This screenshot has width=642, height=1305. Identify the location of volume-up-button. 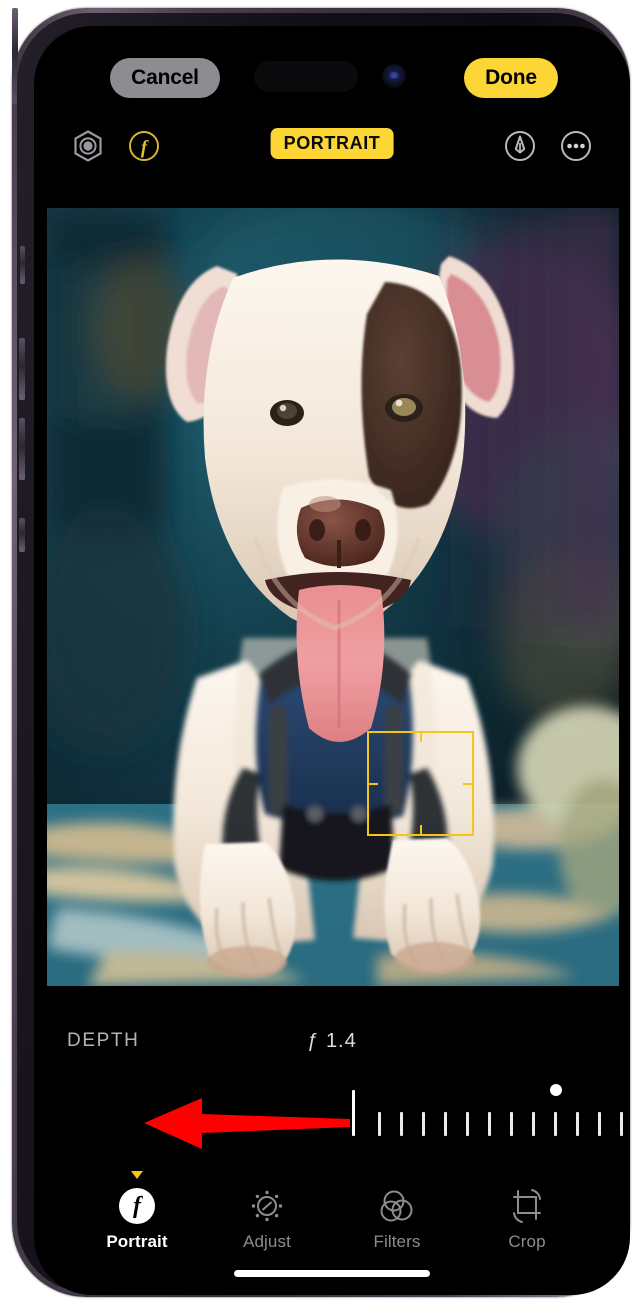
(22, 369).